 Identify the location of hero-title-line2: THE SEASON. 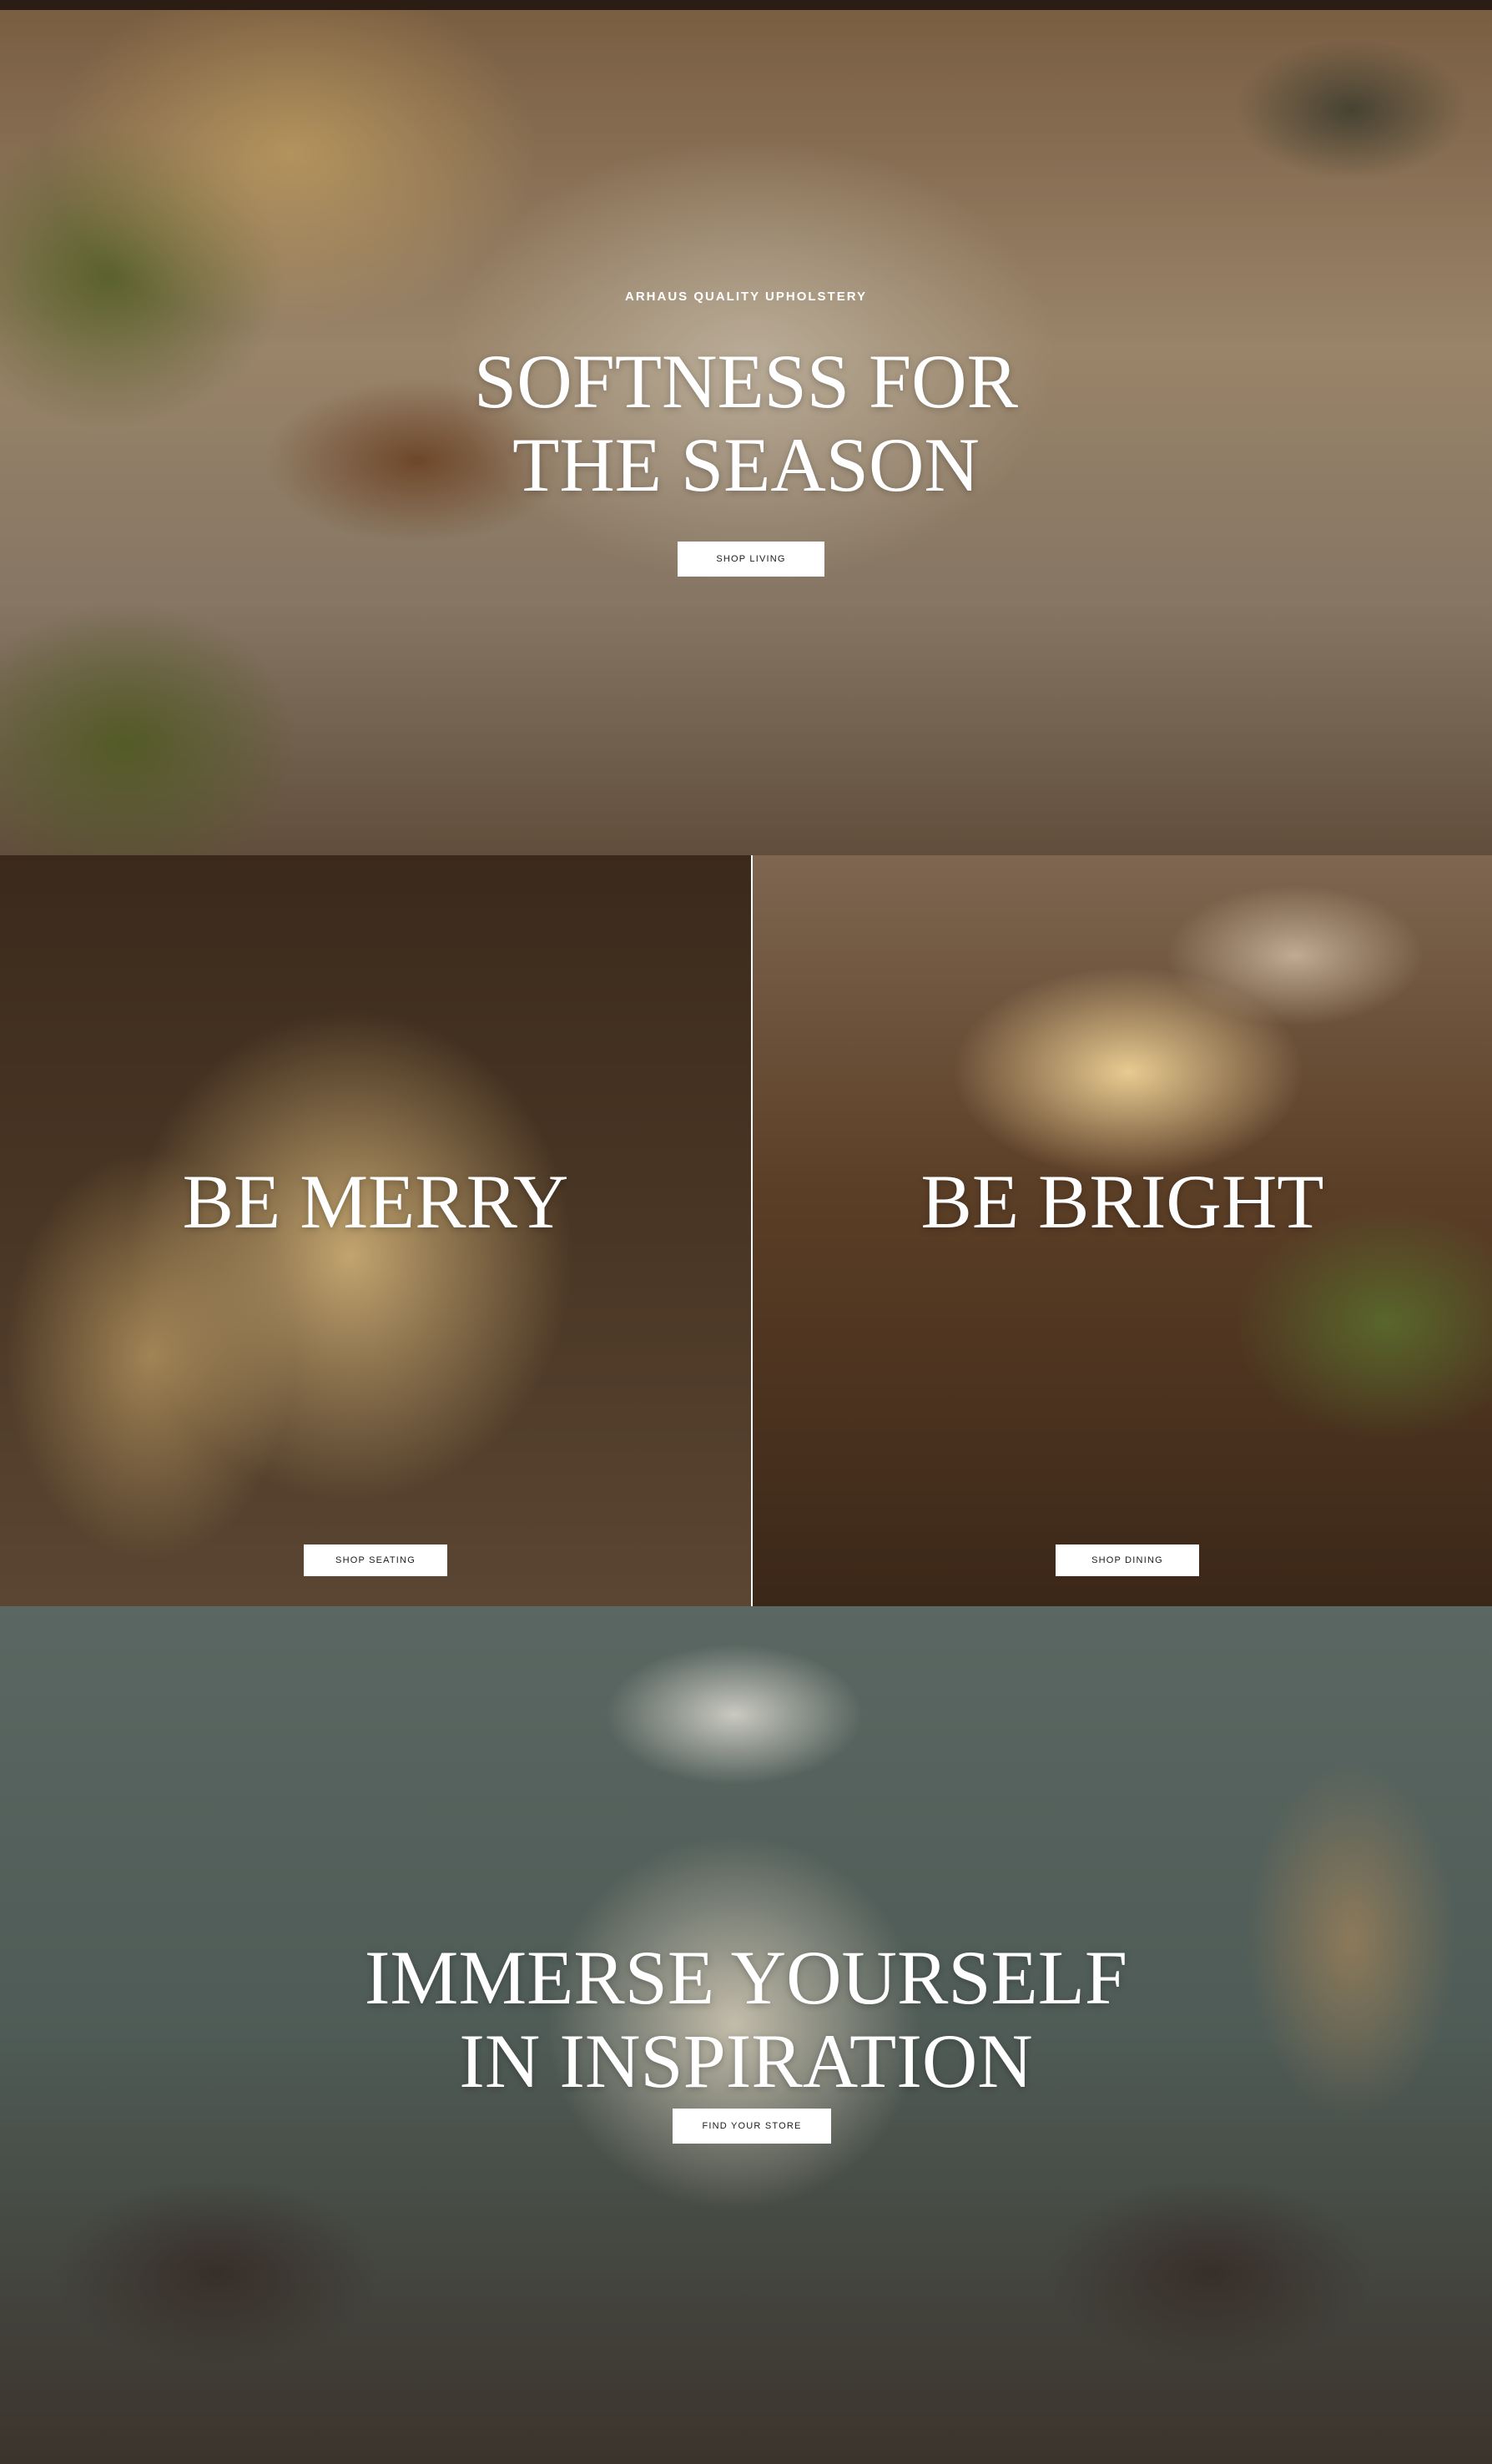
(746, 464).